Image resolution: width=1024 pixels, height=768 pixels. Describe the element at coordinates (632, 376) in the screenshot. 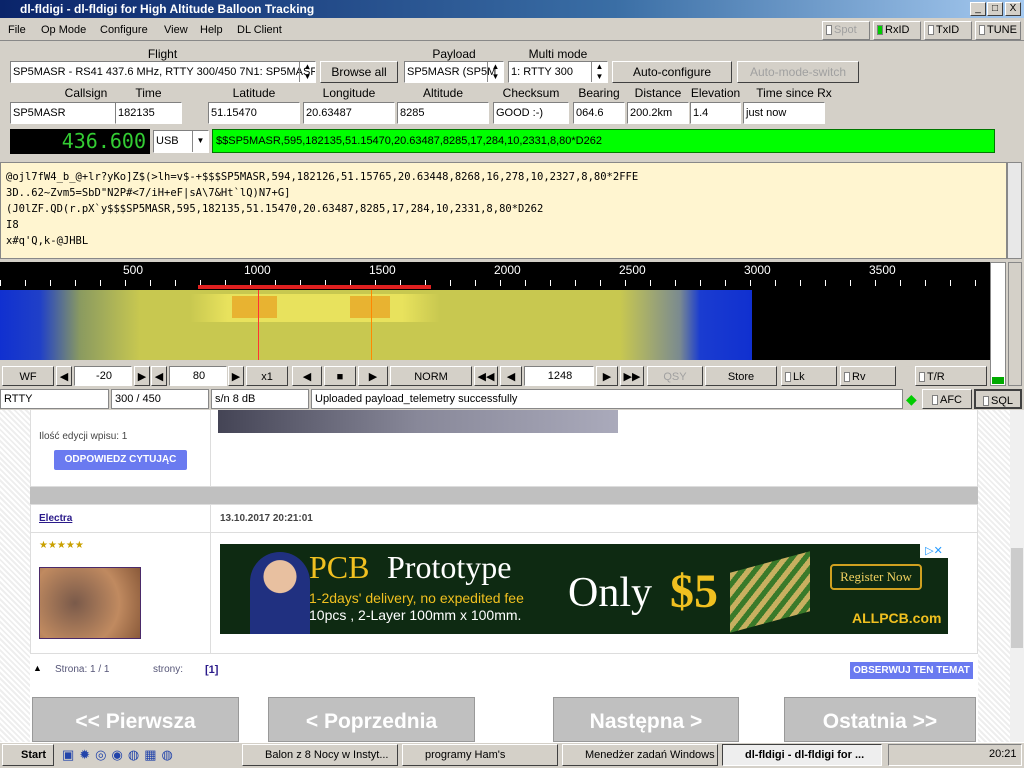

I see `fast-right-button: ▶▶` at that location.